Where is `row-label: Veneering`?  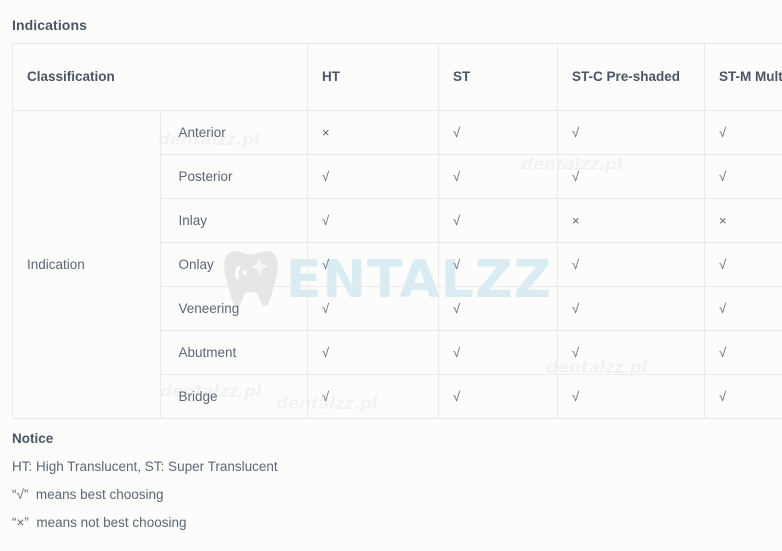
row-label: Veneering is located at coordinates (233, 308).